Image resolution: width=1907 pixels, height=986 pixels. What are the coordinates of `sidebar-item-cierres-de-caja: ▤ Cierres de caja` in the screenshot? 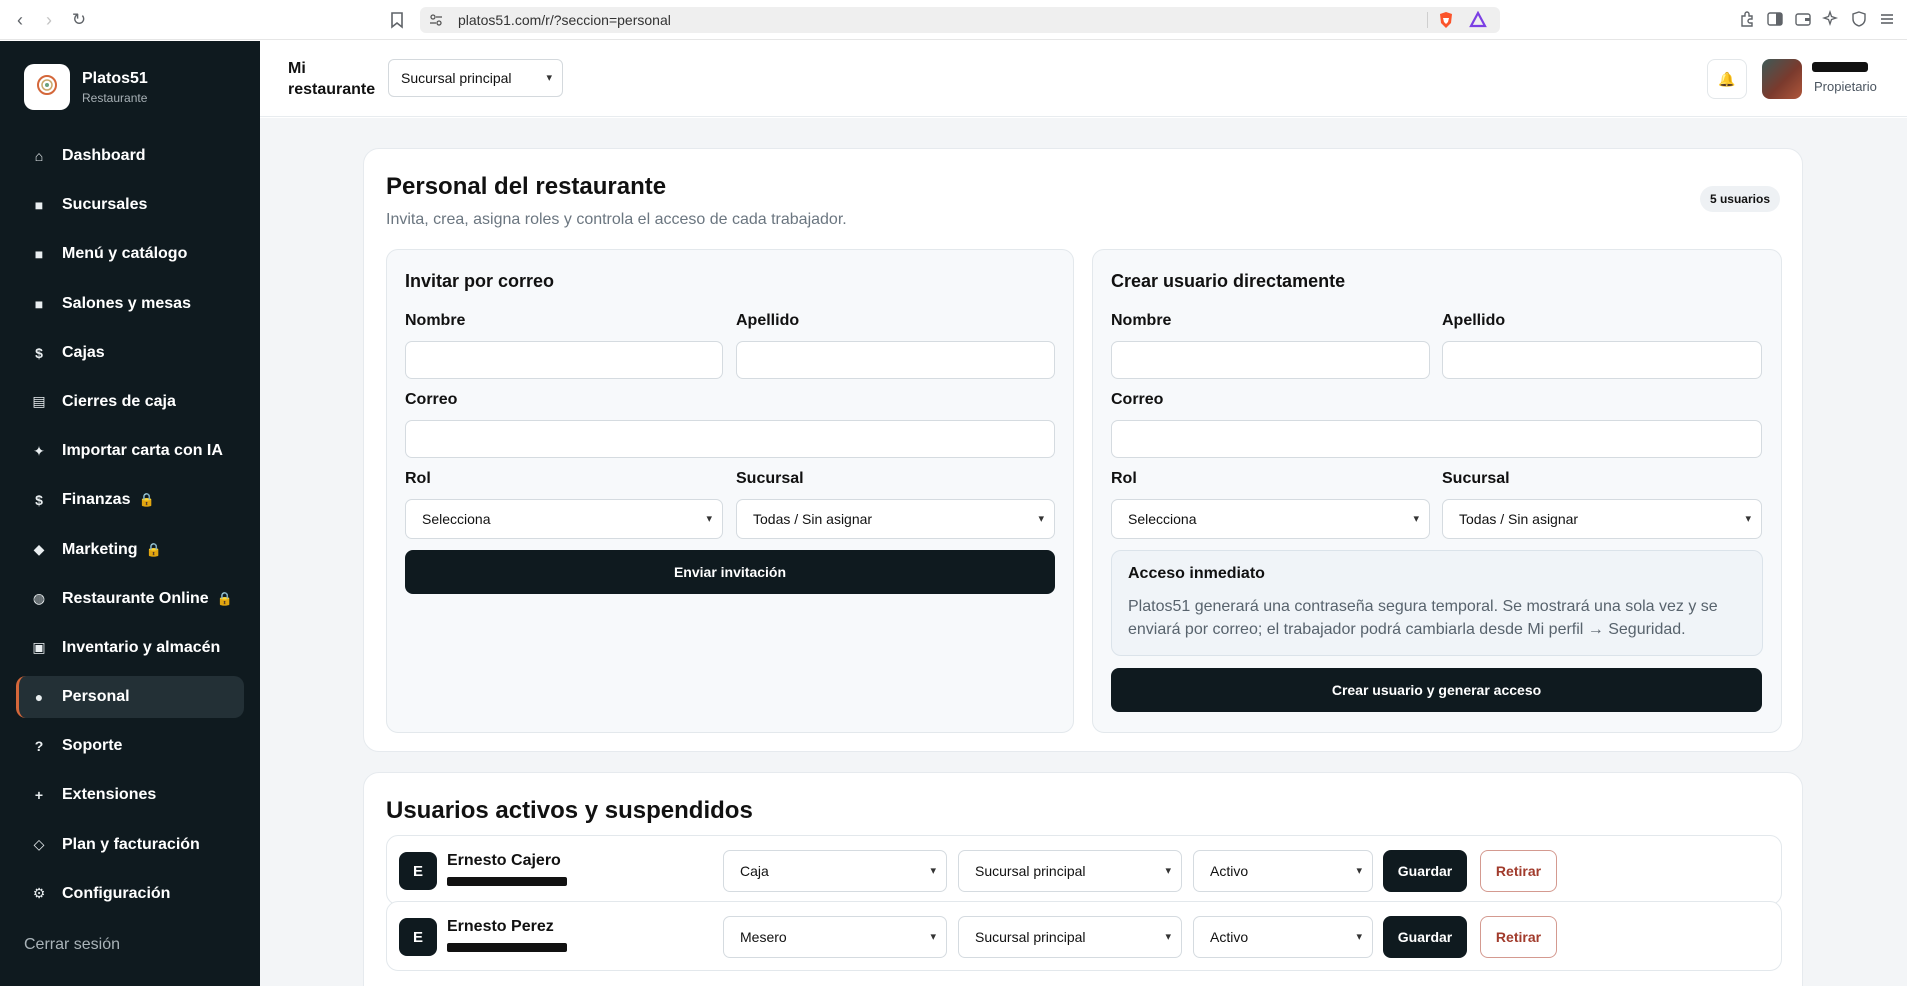 It's located at (130, 402).